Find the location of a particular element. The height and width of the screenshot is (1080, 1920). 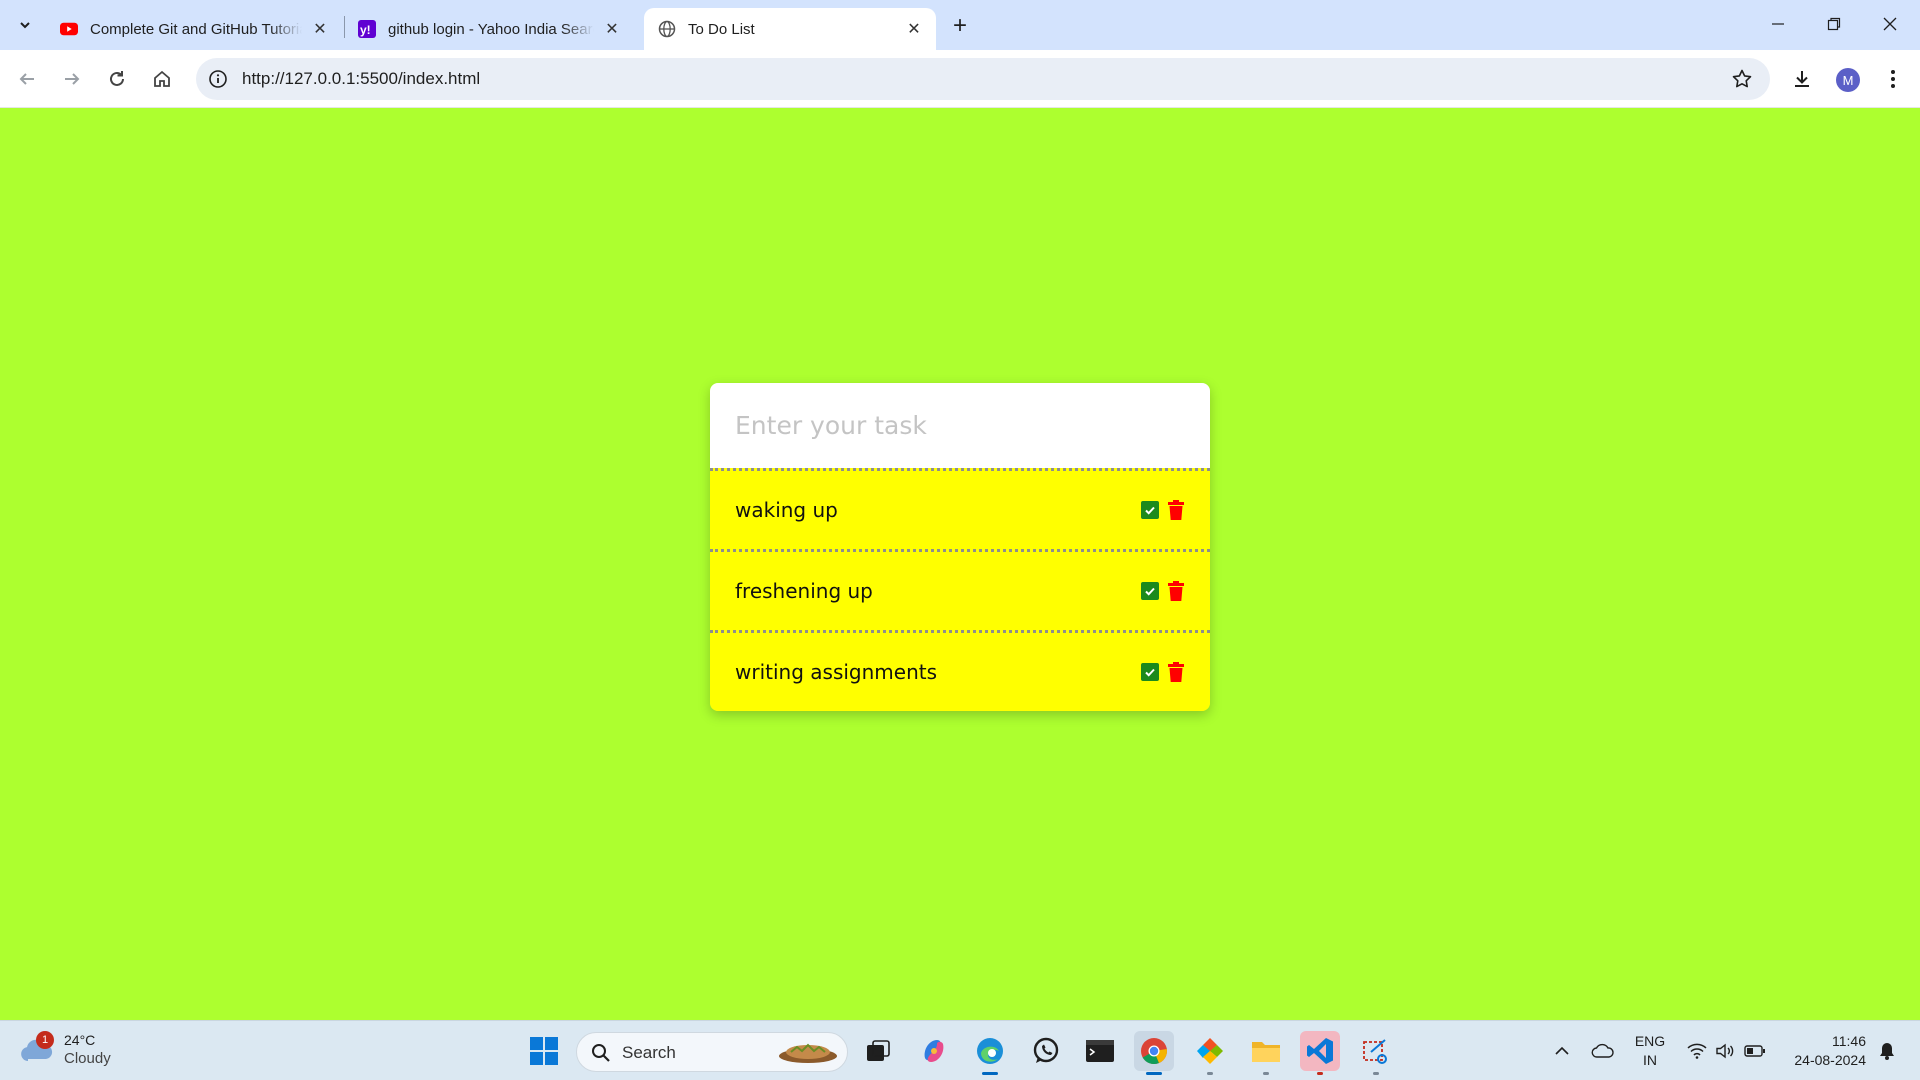

speaker-icon is located at coordinates (1725, 1051).